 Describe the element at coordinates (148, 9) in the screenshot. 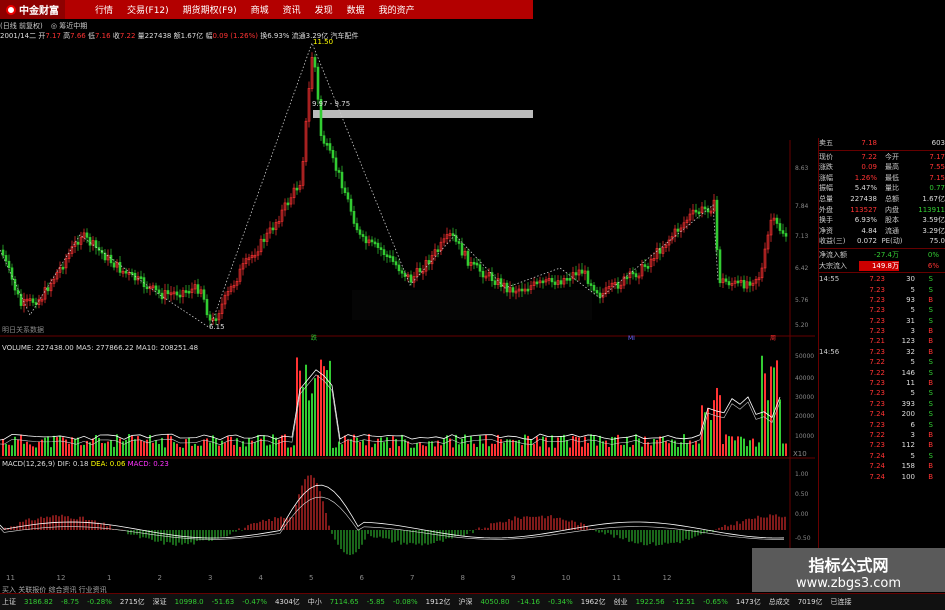

I see `menu-trade: 交易(F12)` at that location.